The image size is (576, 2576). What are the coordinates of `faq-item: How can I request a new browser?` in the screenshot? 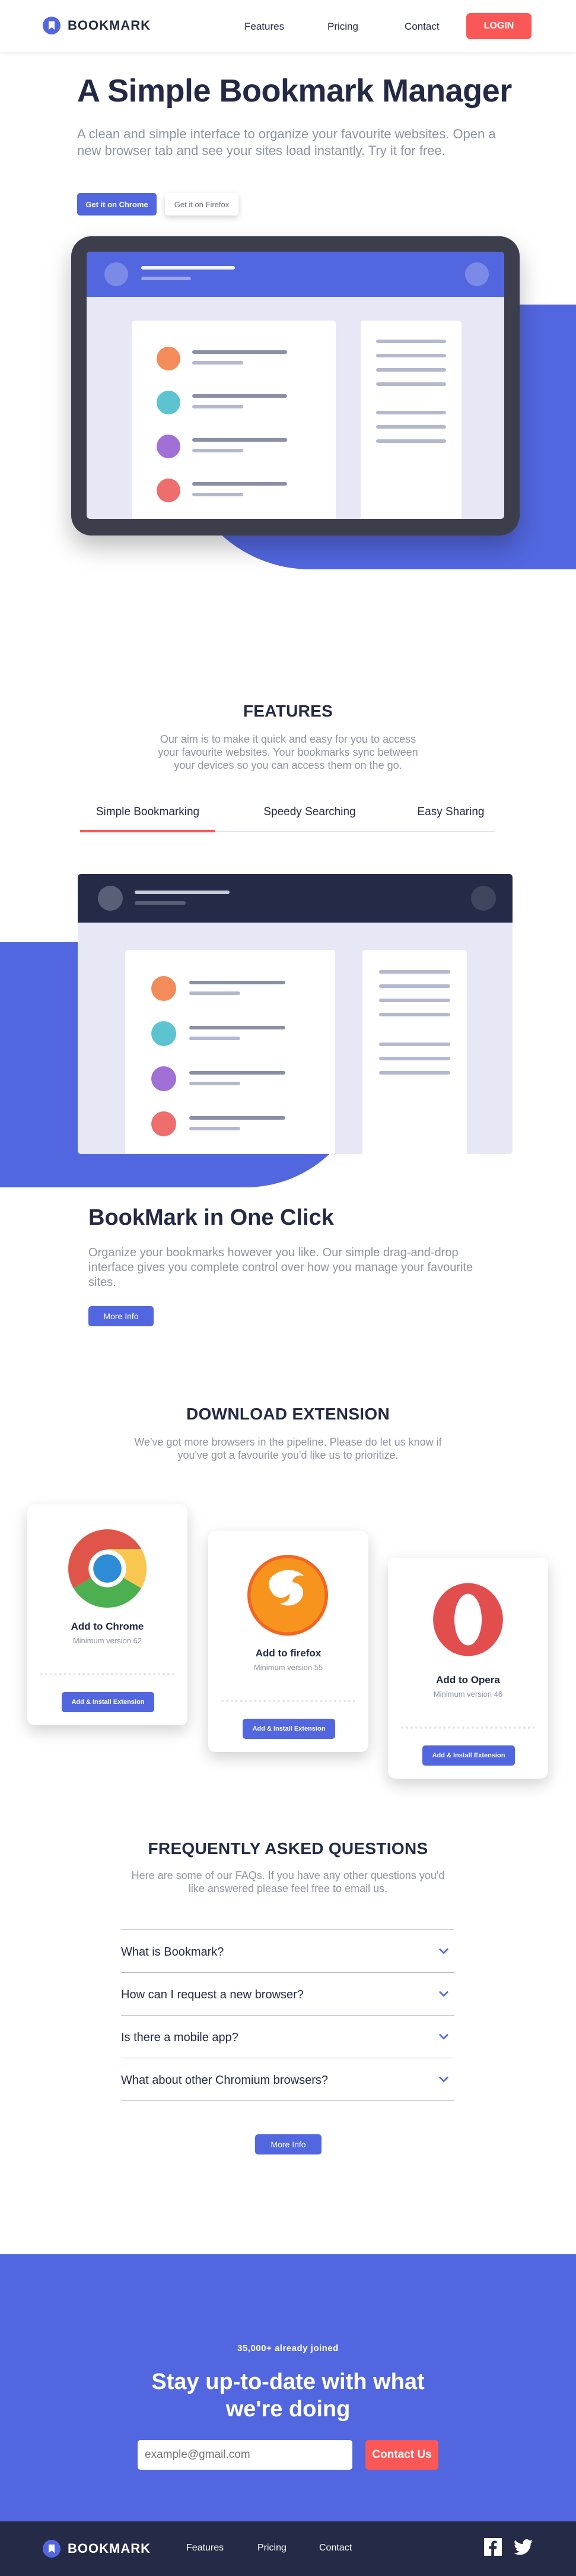 It's located at (287, 1995).